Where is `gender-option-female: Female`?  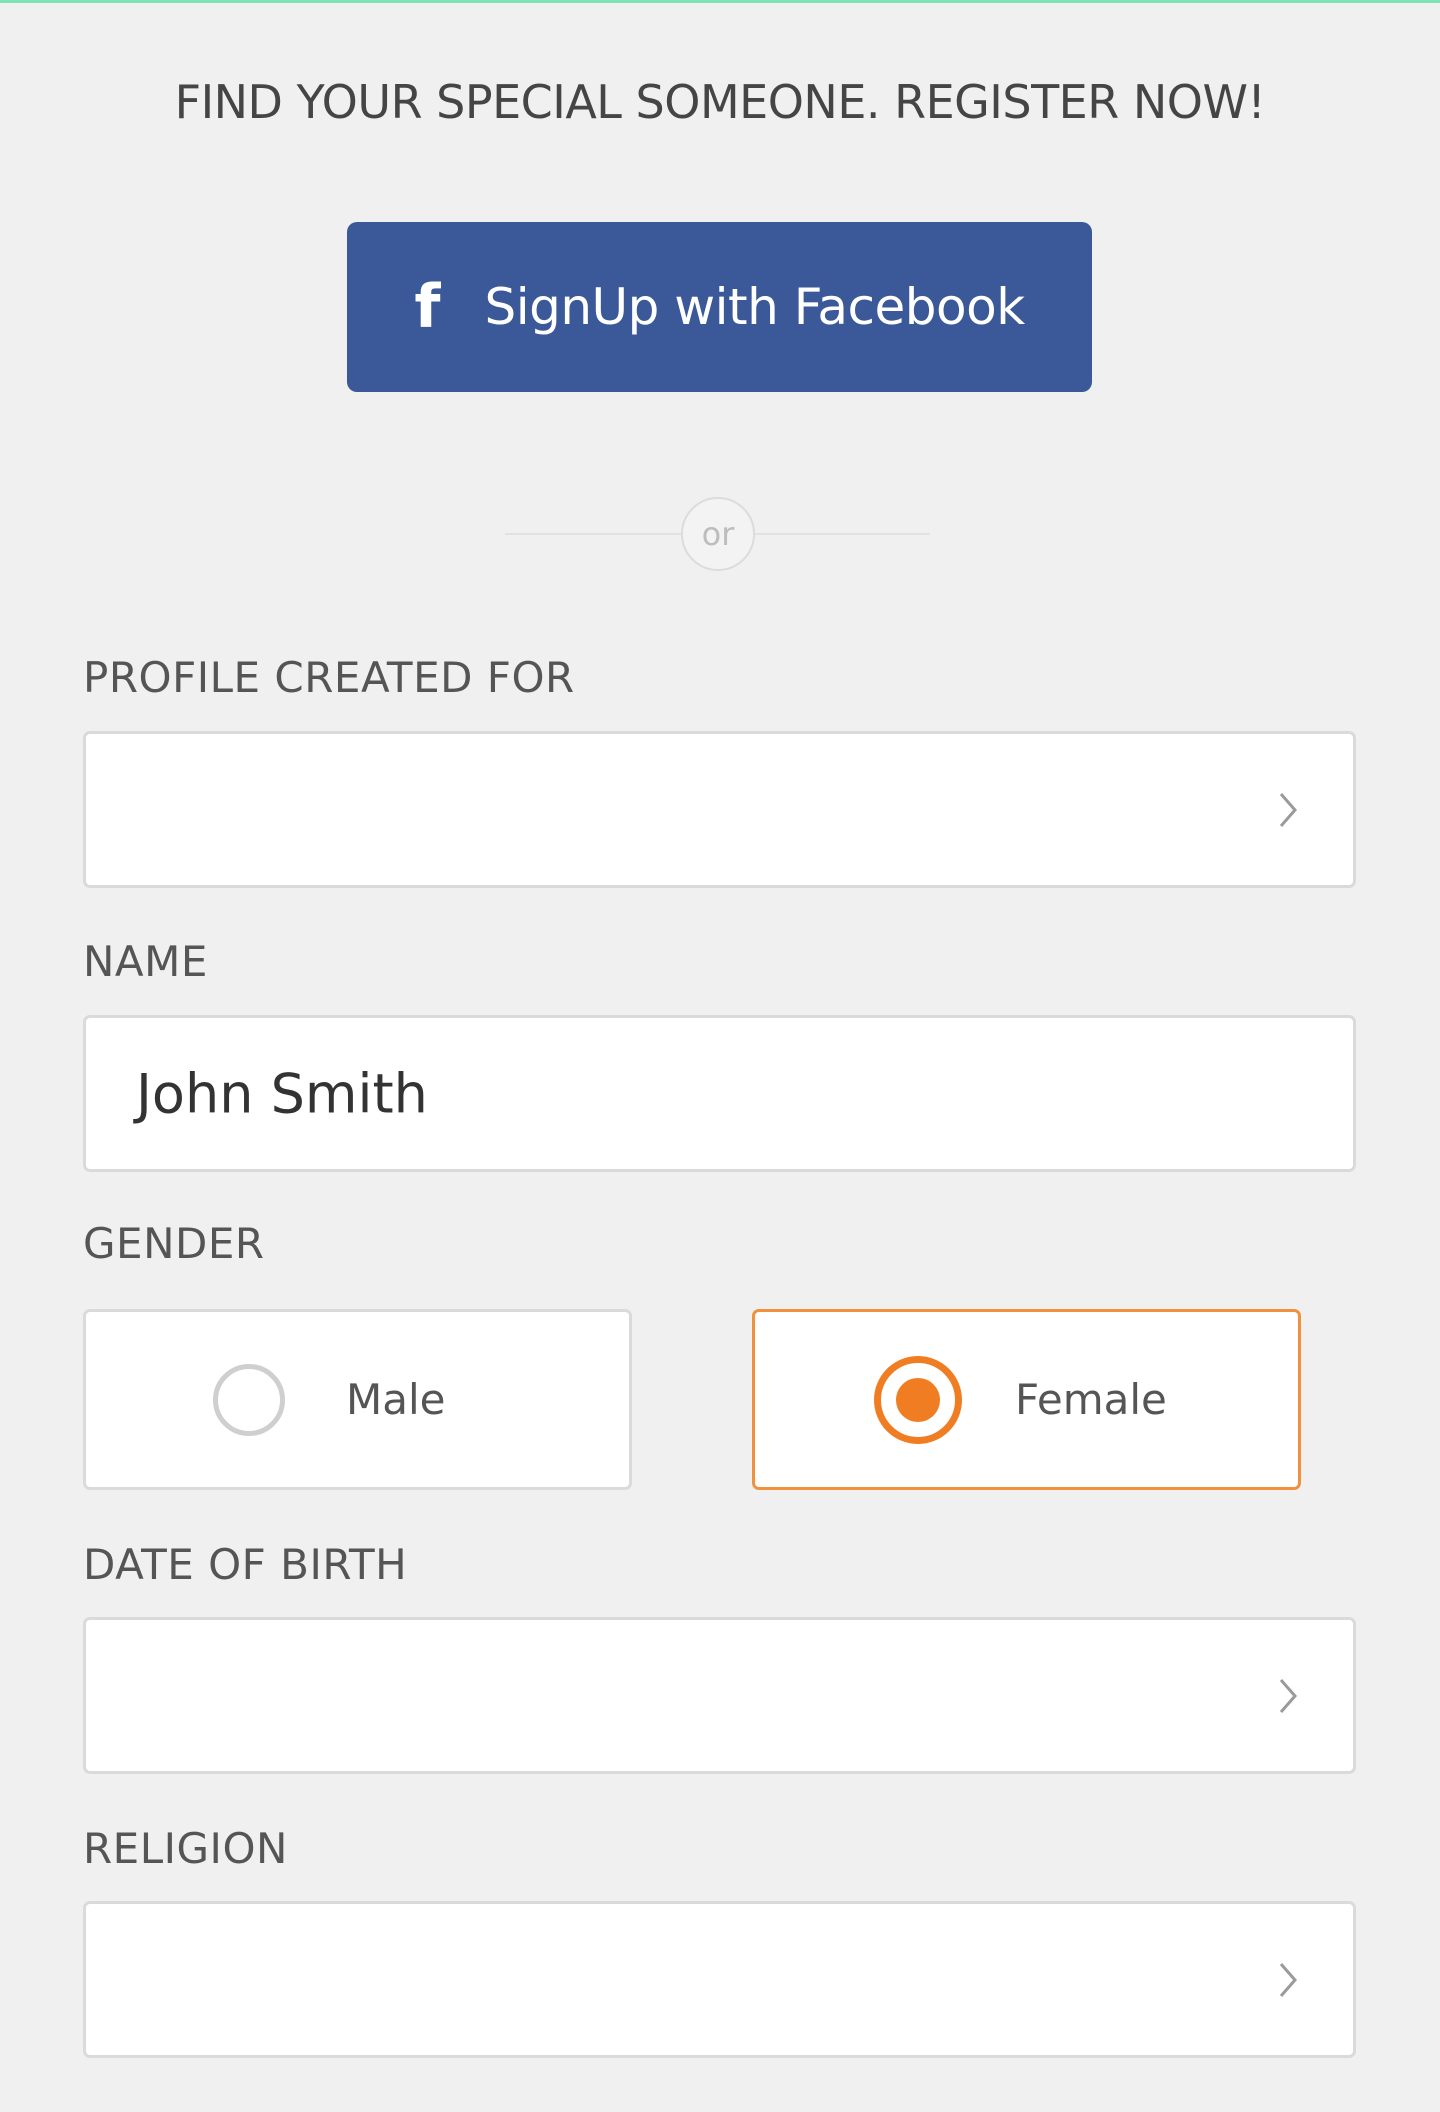 gender-option-female: Female is located at coordinates (1026, 1399).